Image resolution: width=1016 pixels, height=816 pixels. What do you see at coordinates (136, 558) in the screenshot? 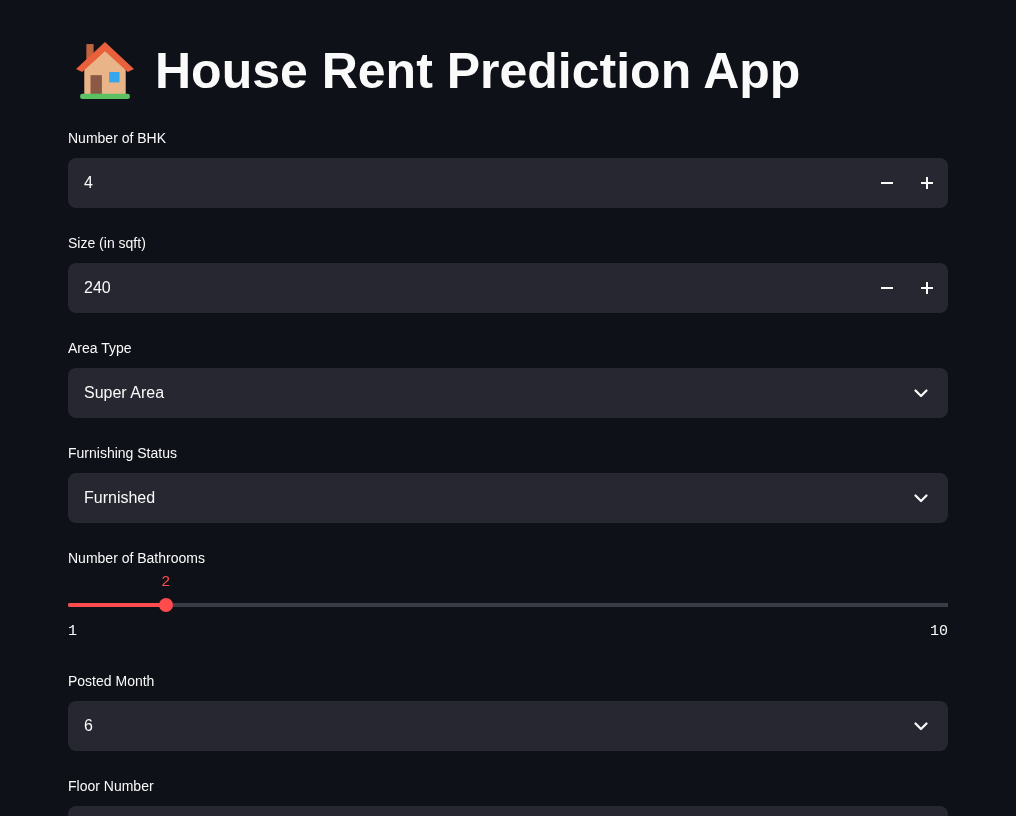
I see `field-label: Number of Bathrooms` at bounding box center [136, 558].